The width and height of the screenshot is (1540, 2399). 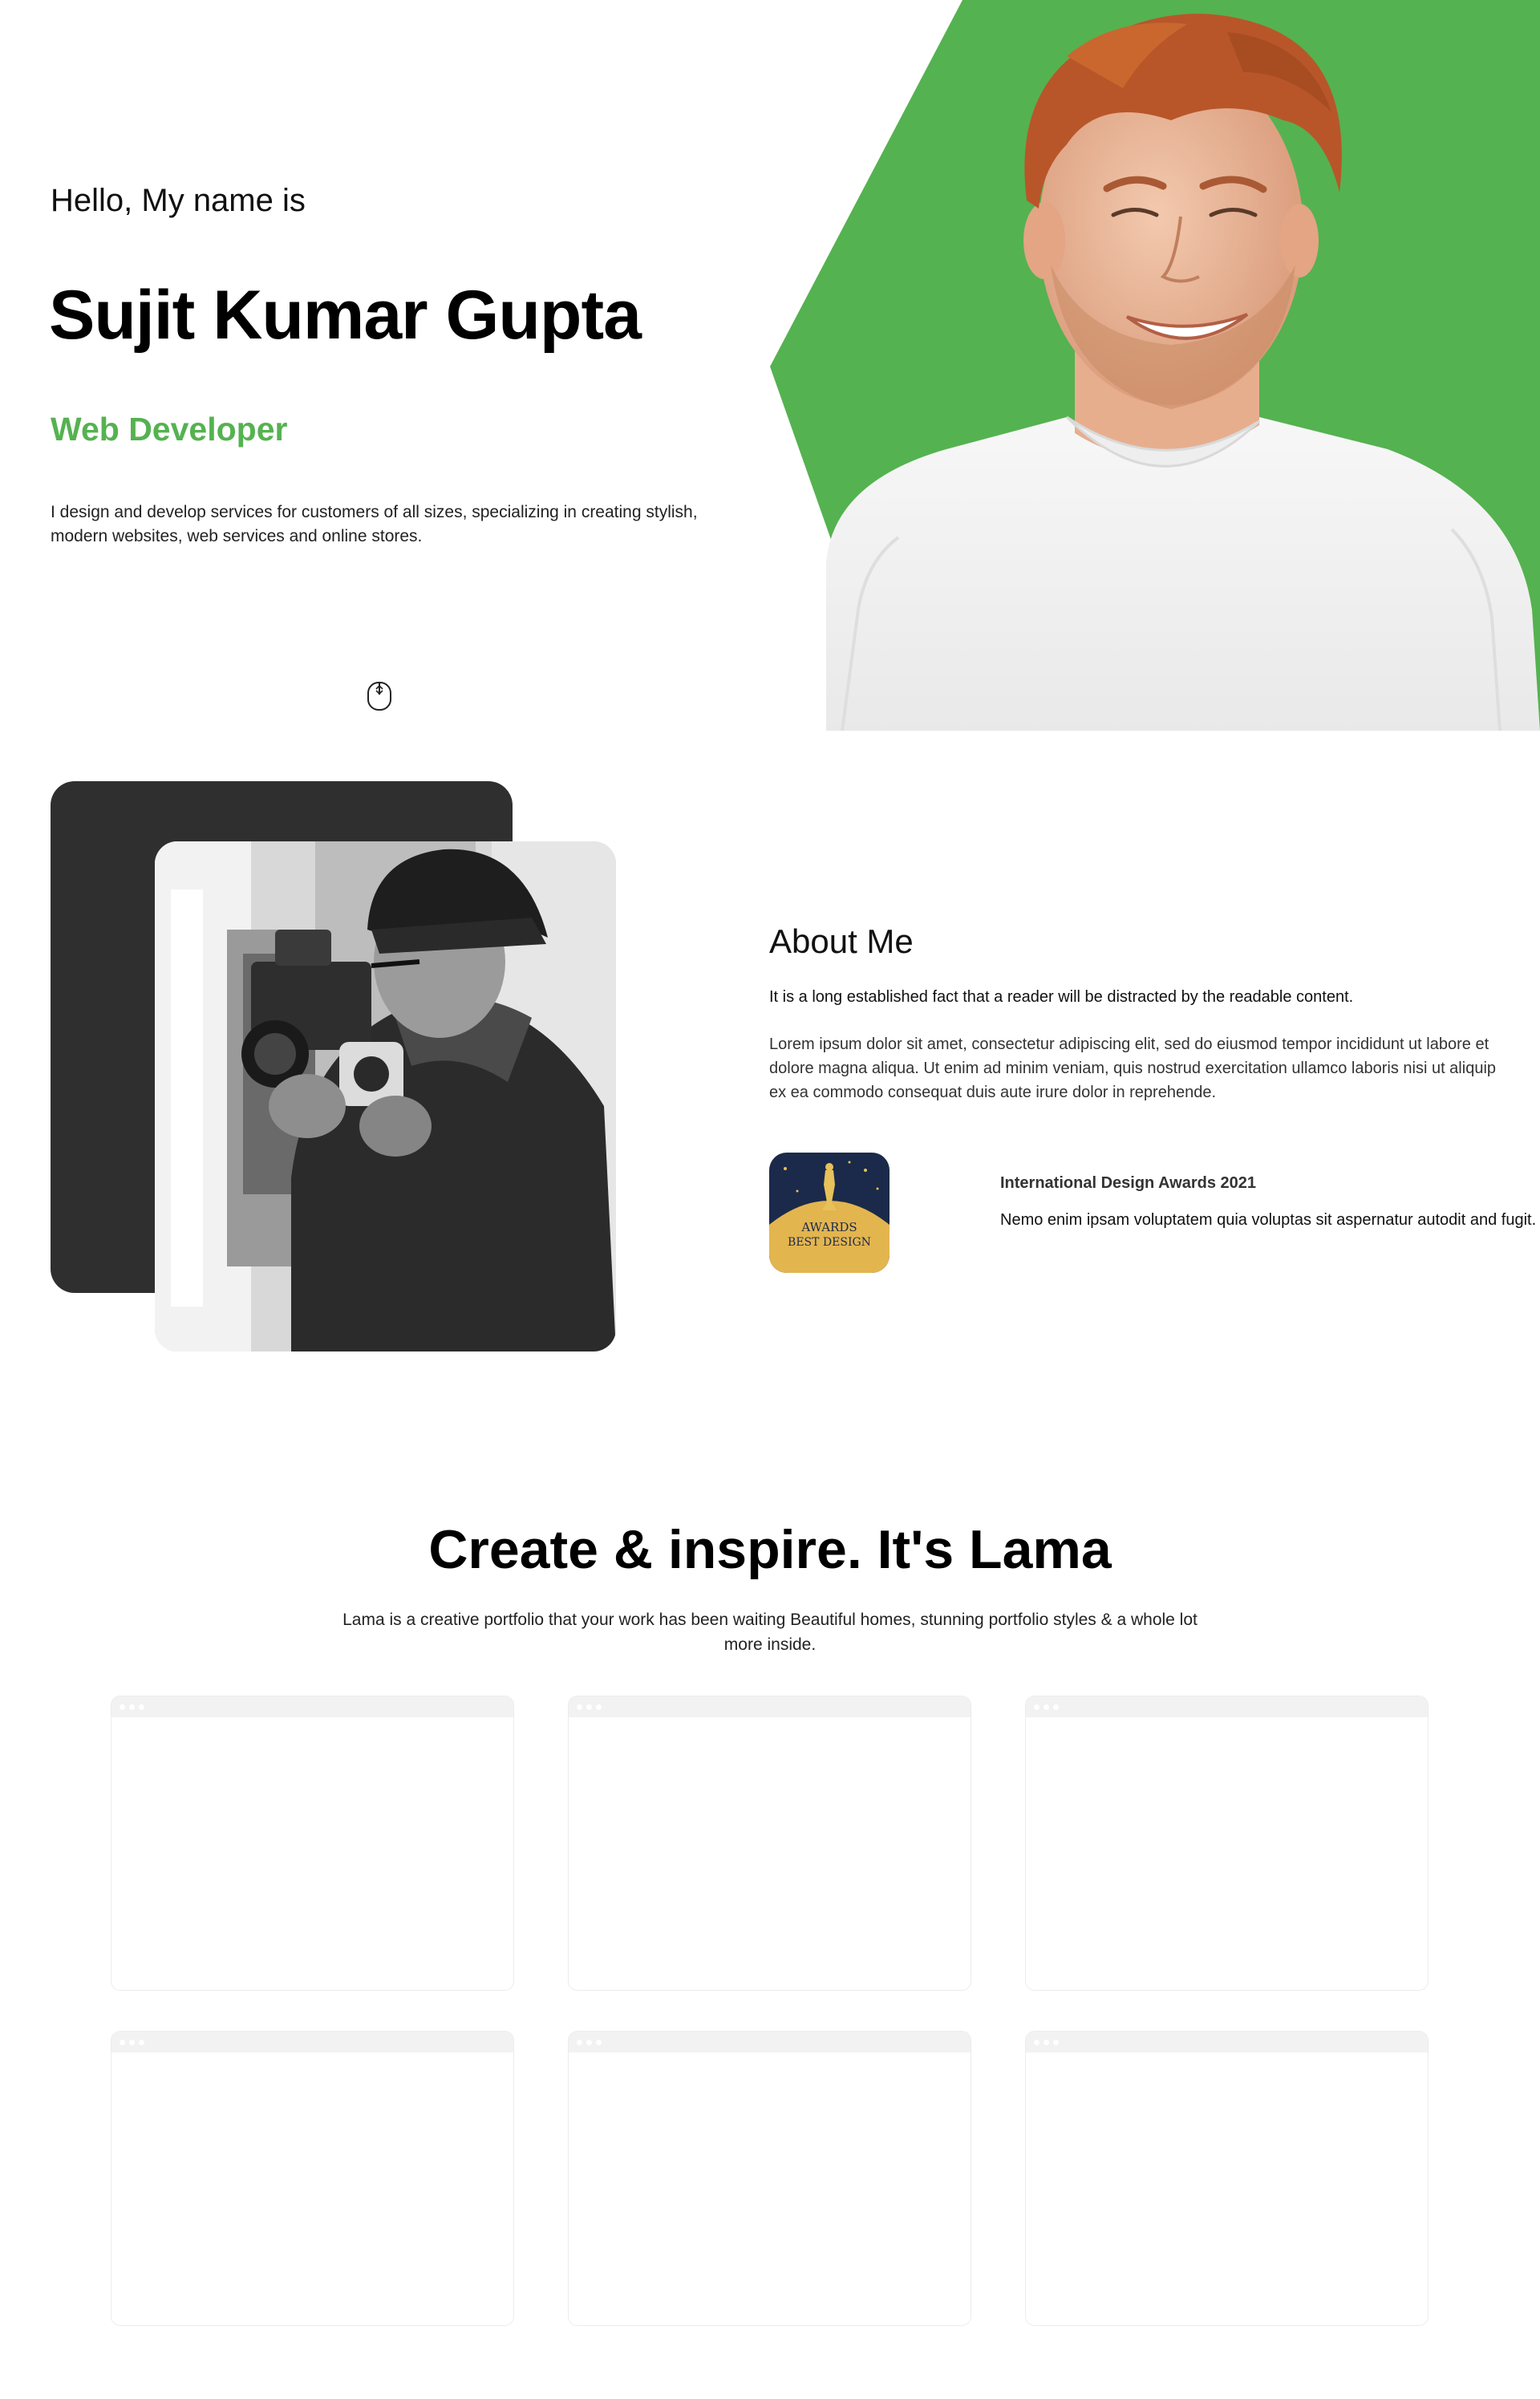 I want to click on mouse-scroll-icon, so click(x=379, y=696).